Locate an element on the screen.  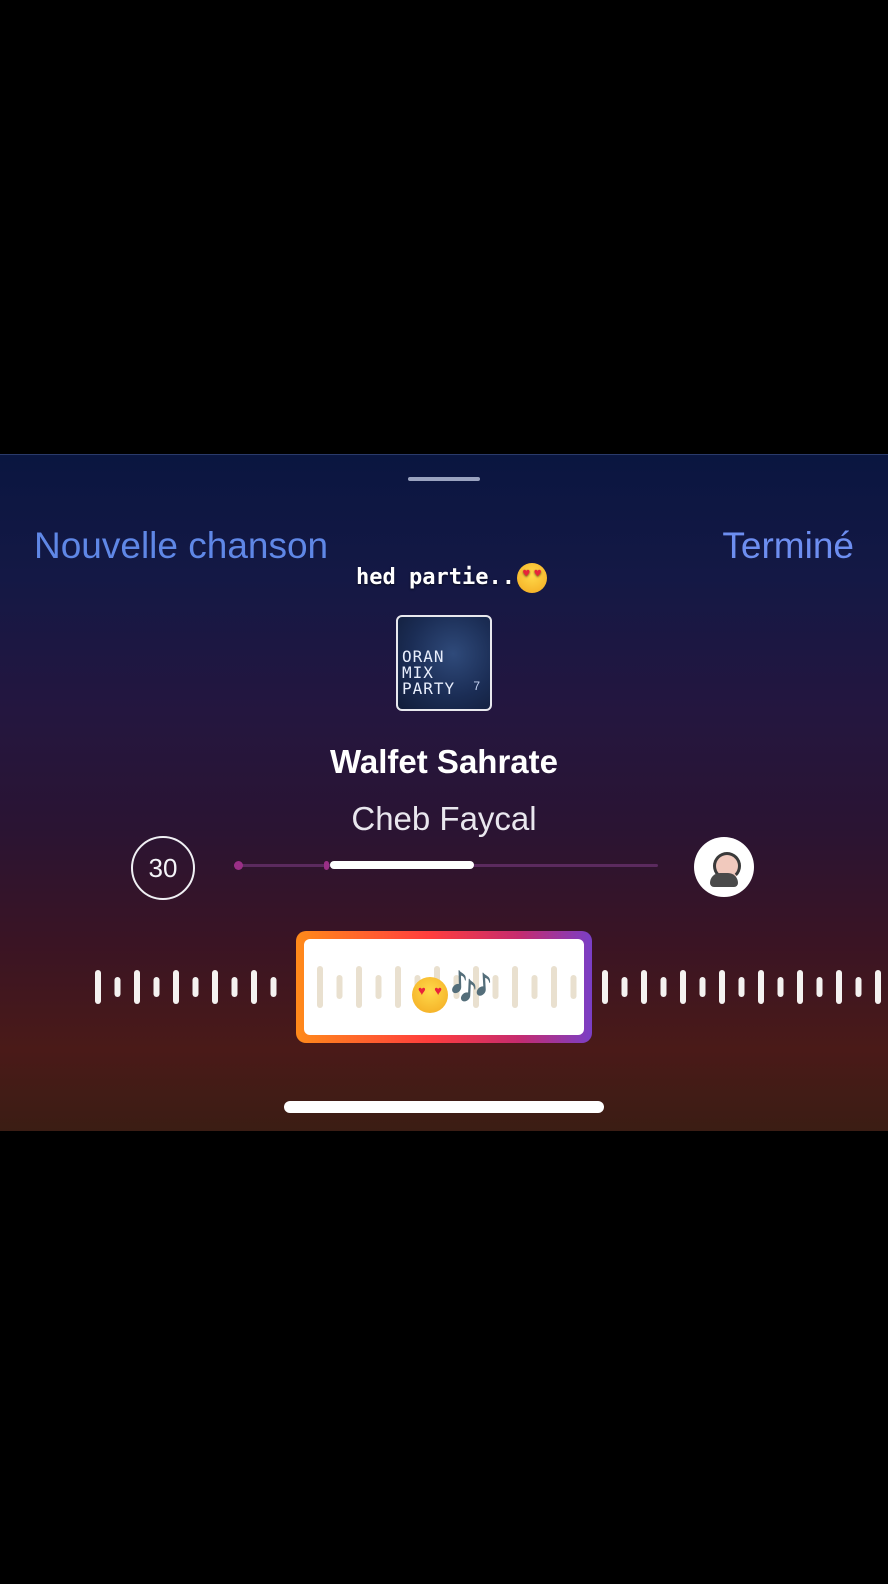
clip-selector: 🎶 is located at coordinates (444, 987).